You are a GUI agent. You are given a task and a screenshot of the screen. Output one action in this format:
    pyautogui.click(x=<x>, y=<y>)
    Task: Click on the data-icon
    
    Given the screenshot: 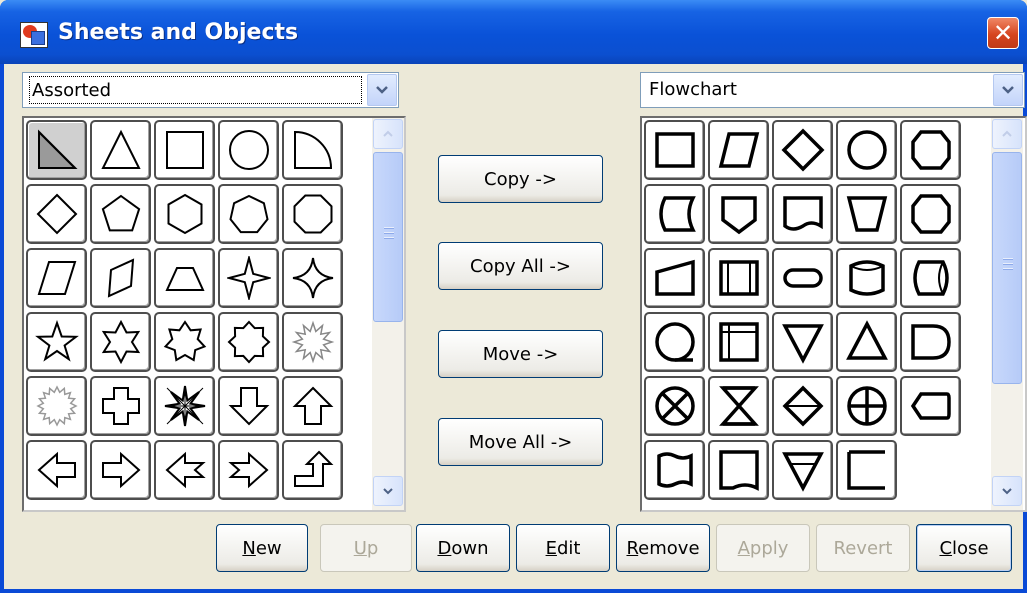 What is the action you would take?
    pyautogui.click(x=738, y=150)
    